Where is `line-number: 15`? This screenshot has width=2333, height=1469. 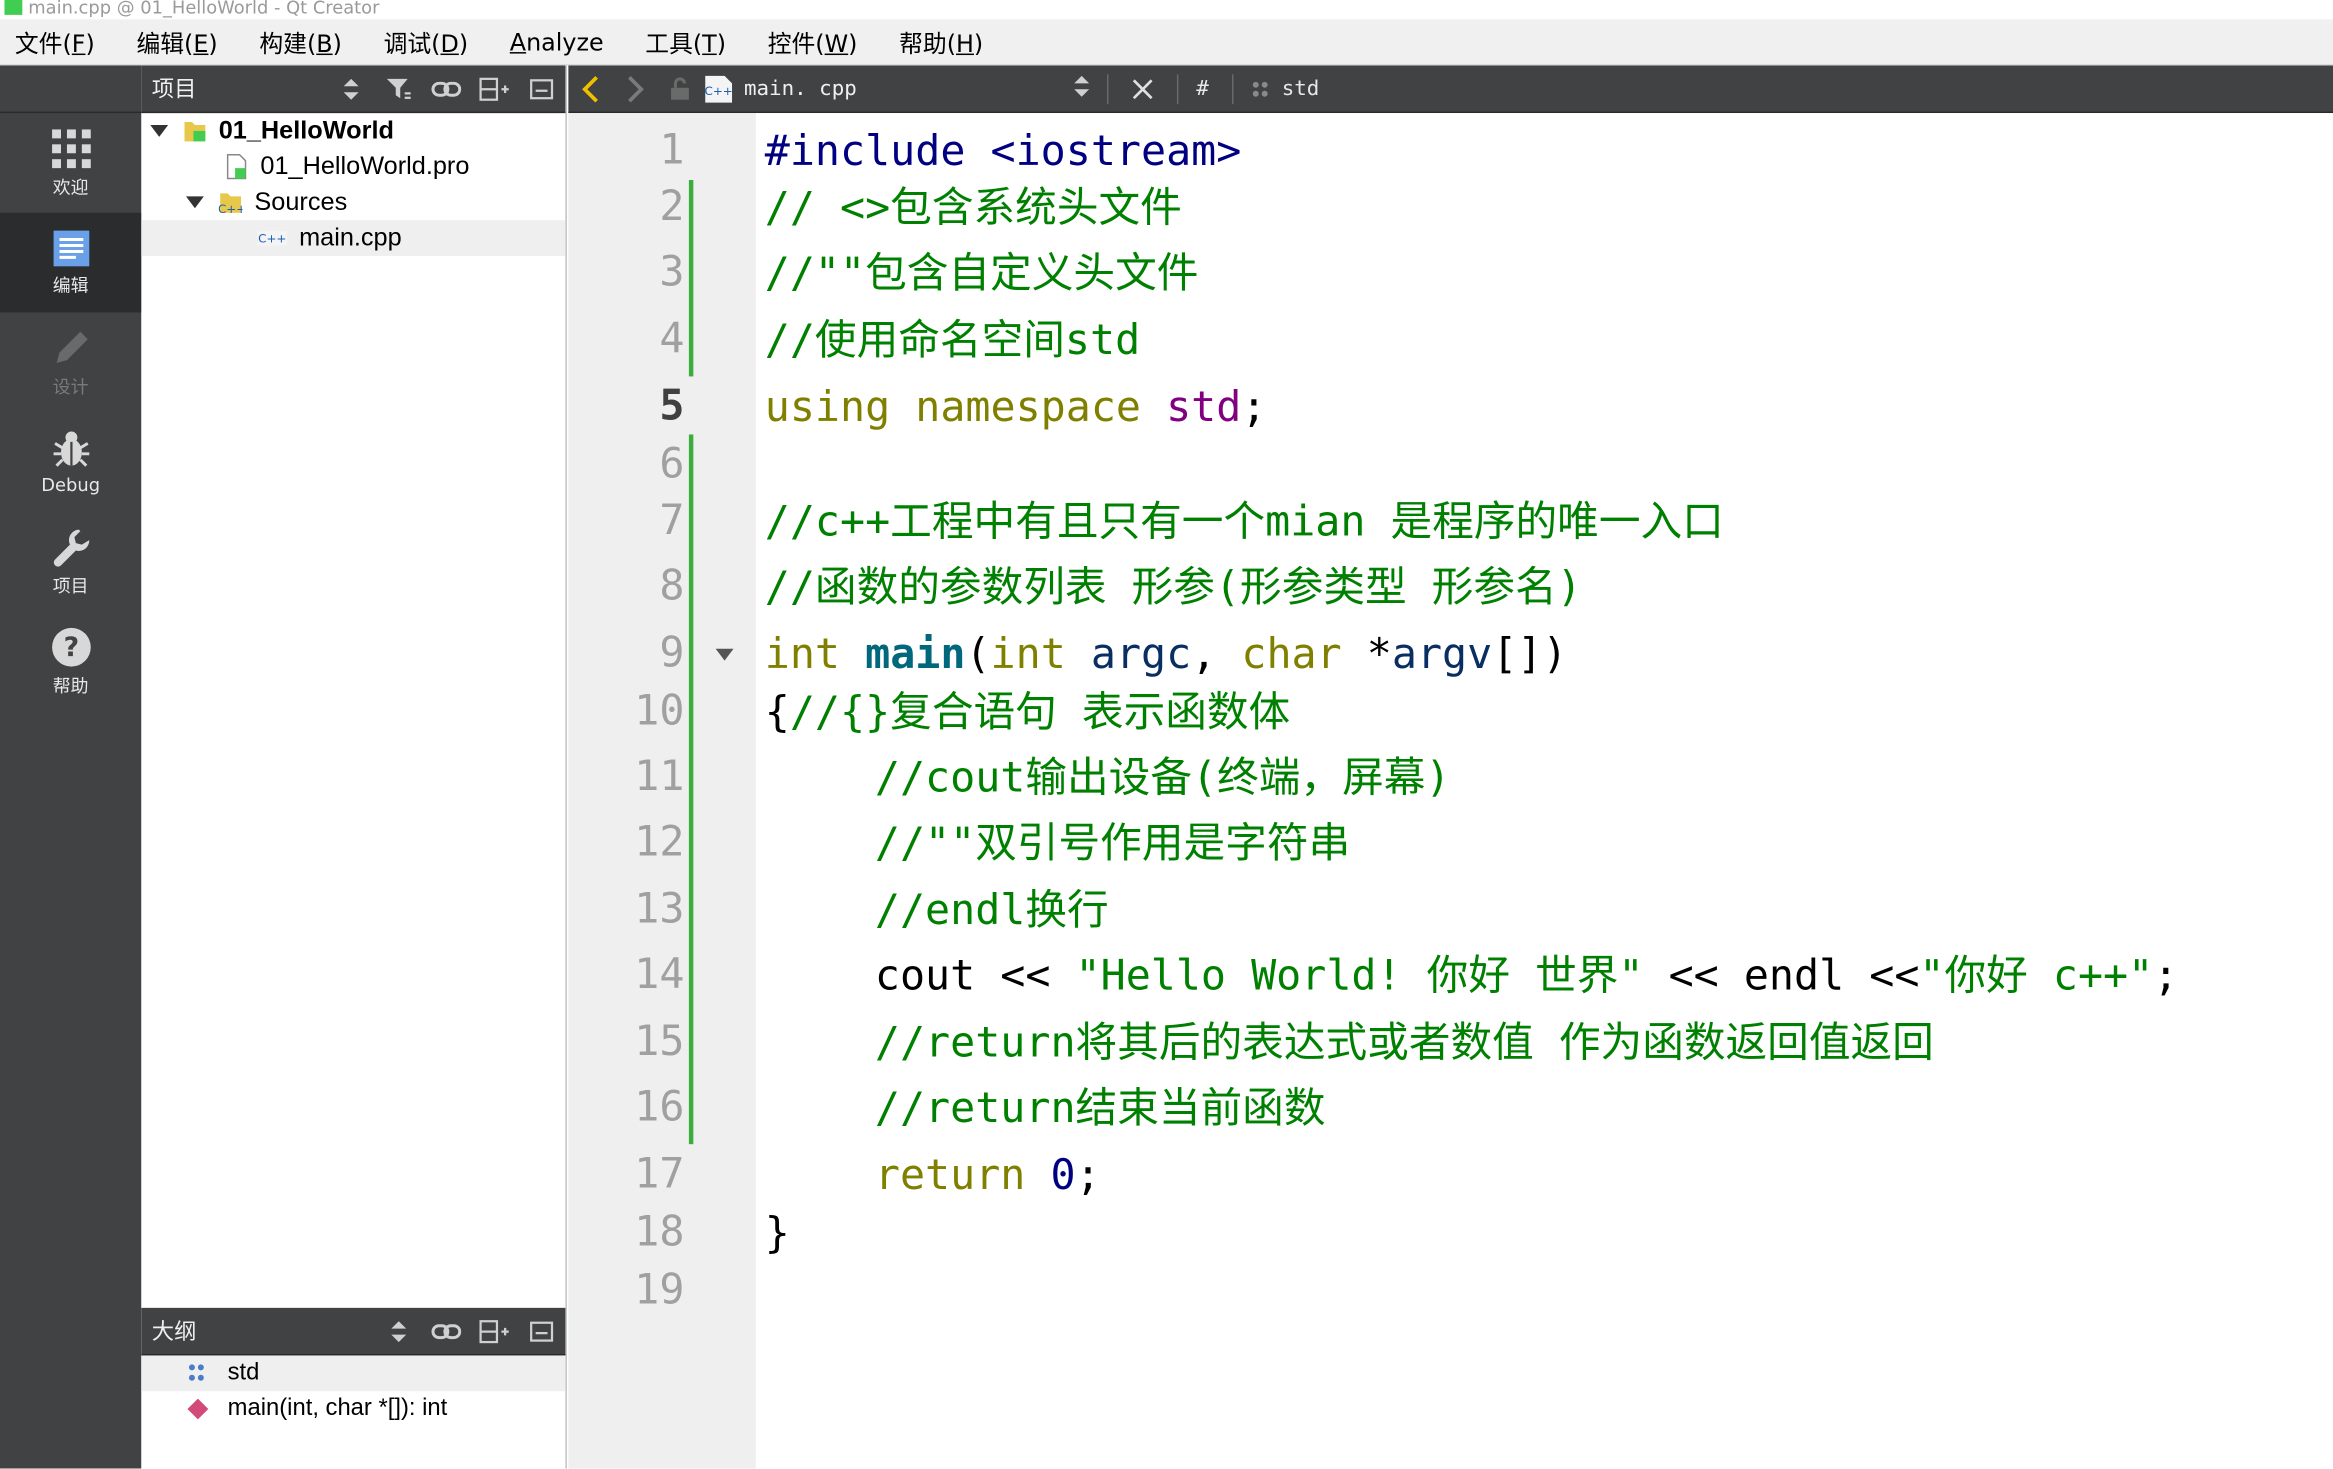 line-number: 15 is located at coordinates (659, 1041).